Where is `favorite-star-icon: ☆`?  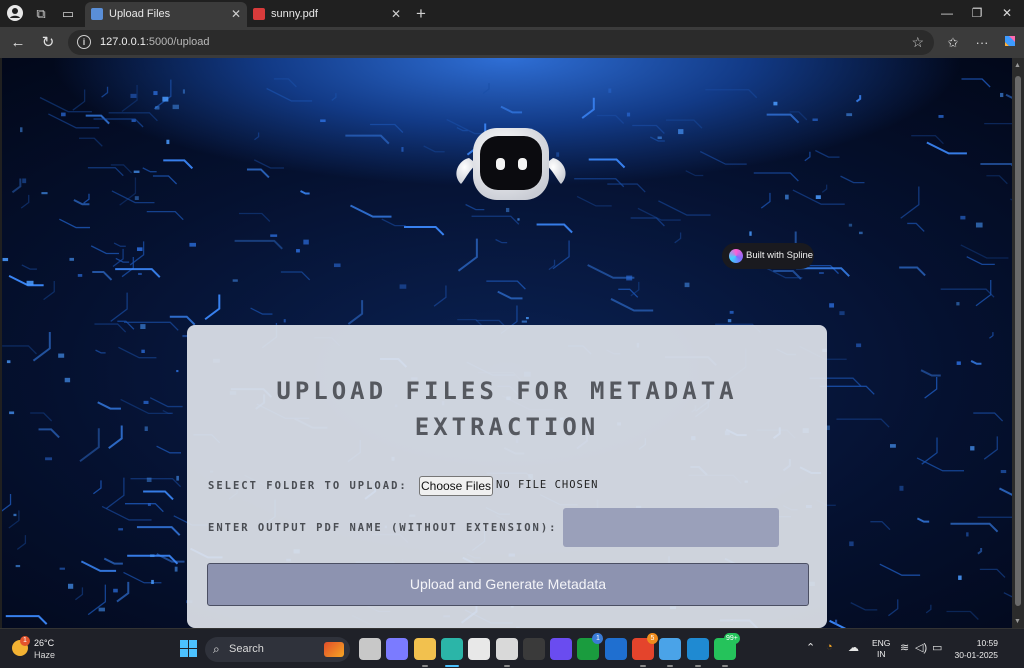 favorite-star-icon: ☆ is located at coordinates (917, 42).